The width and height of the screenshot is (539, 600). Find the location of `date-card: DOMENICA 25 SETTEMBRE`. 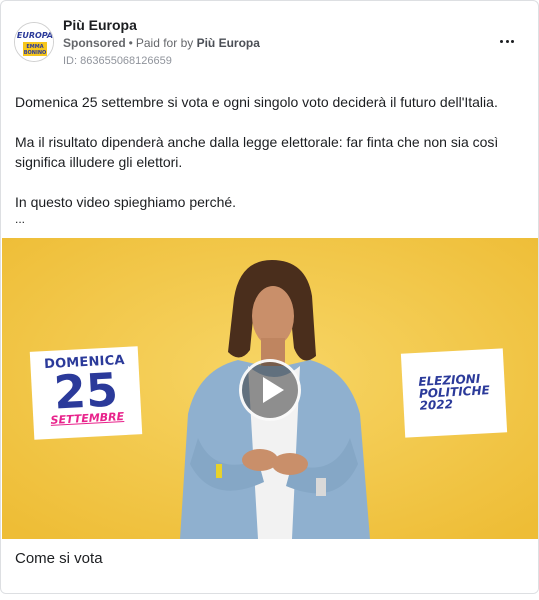

date-card: DOMENICA 25 SETTEMBRE is located at coordinates (86, 393).